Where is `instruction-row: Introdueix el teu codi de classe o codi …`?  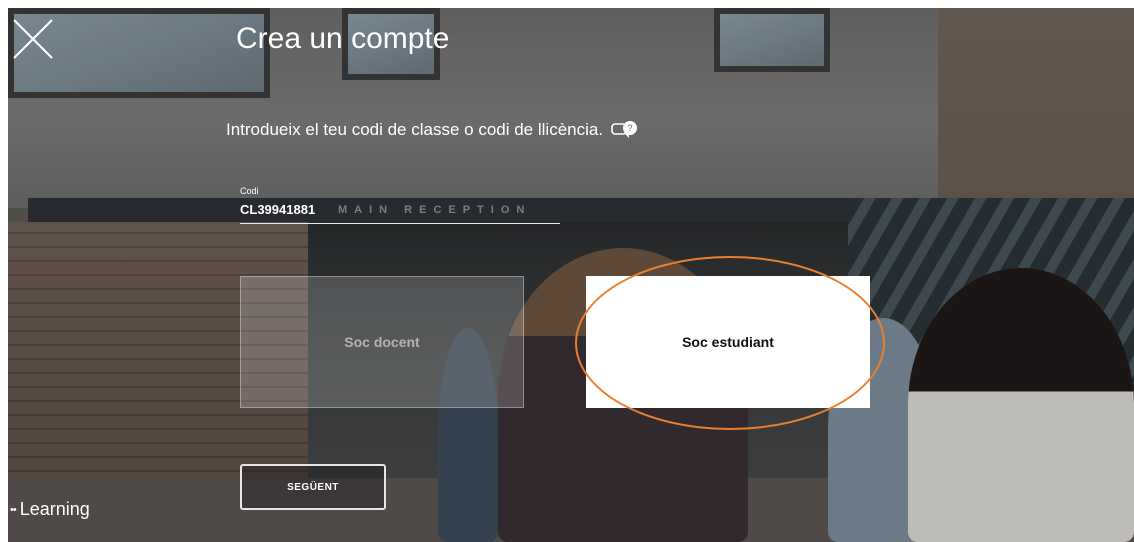
instruction-row: Introdueix el teu codi de classe o codi … is located at coordinates (432, 130).